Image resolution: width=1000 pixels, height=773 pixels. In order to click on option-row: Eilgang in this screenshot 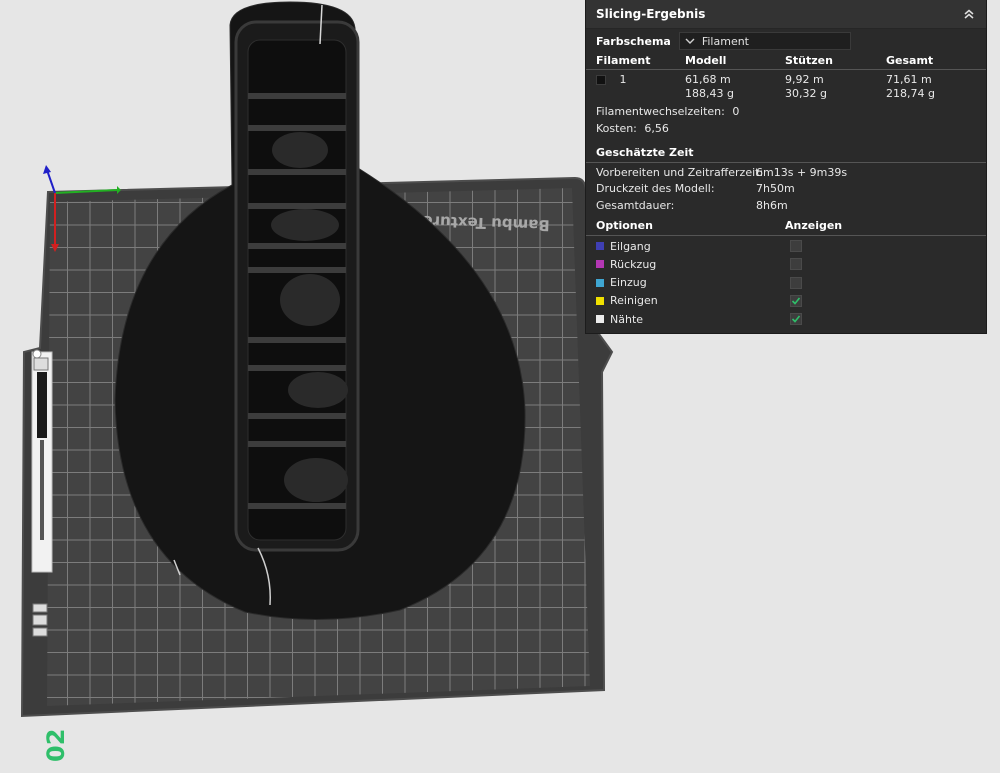, I will do `click(623, 246)`.